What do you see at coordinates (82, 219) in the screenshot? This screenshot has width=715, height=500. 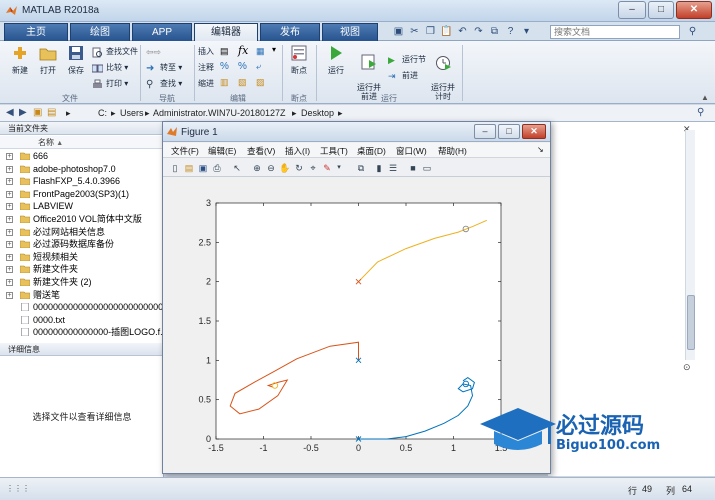 I see `file-list-item: + Office2010 VOL简体中文版` at bounding box center [82, 219].